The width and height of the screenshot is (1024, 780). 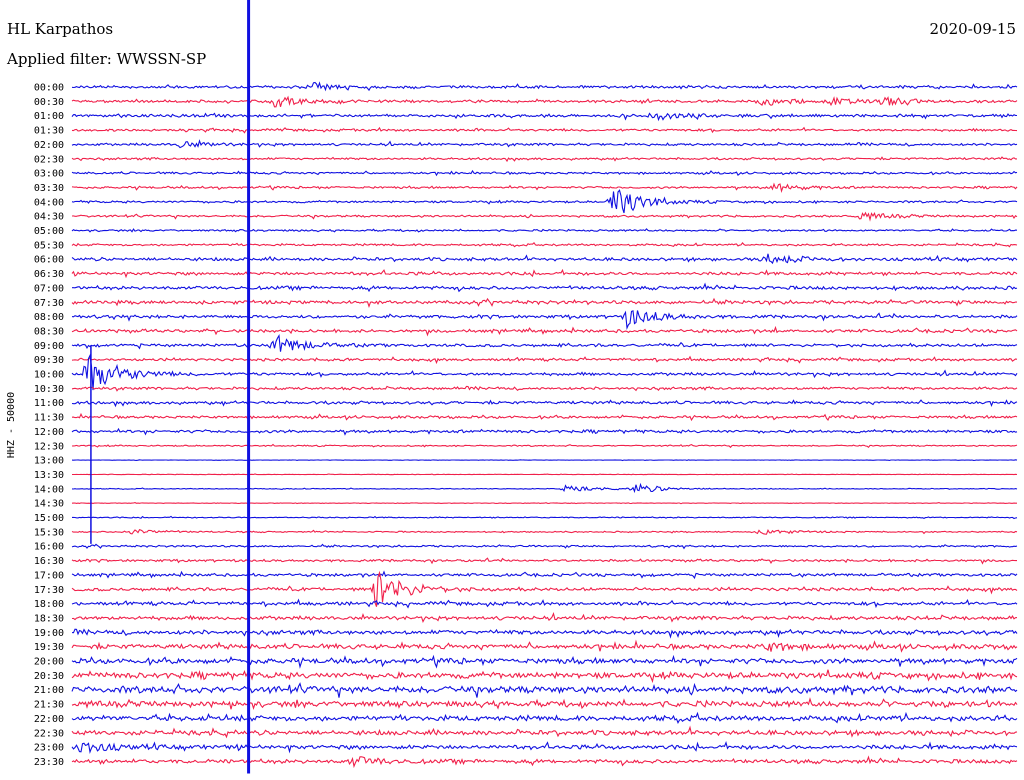 I want to click on row-time-label: 19:30, so click(x=49, y=647).